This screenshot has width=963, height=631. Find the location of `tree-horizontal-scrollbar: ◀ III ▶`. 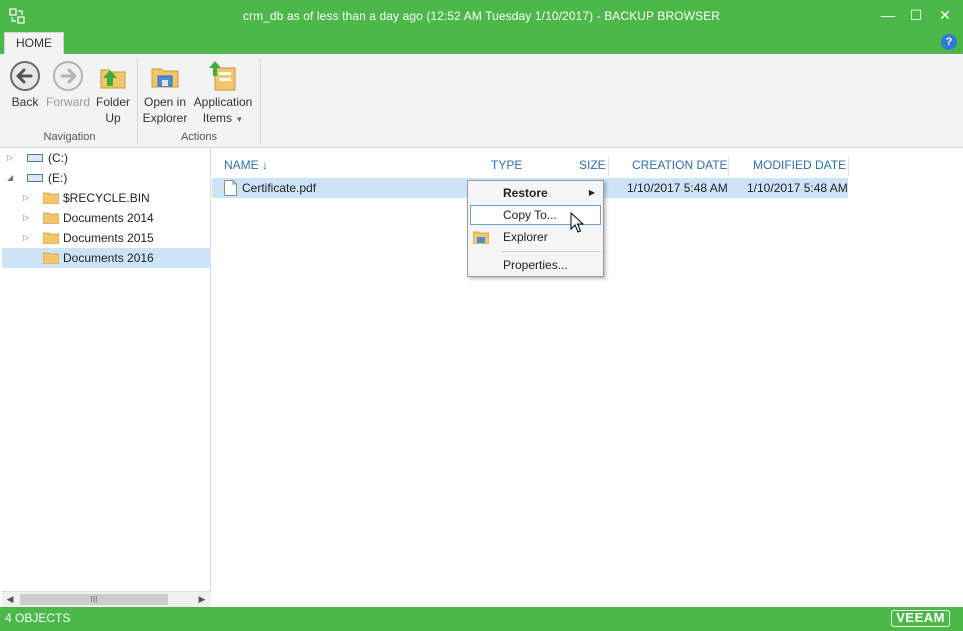

tree-horizontal-scrollbar: ◀ III ▶ is located at coordinates (106, 599).